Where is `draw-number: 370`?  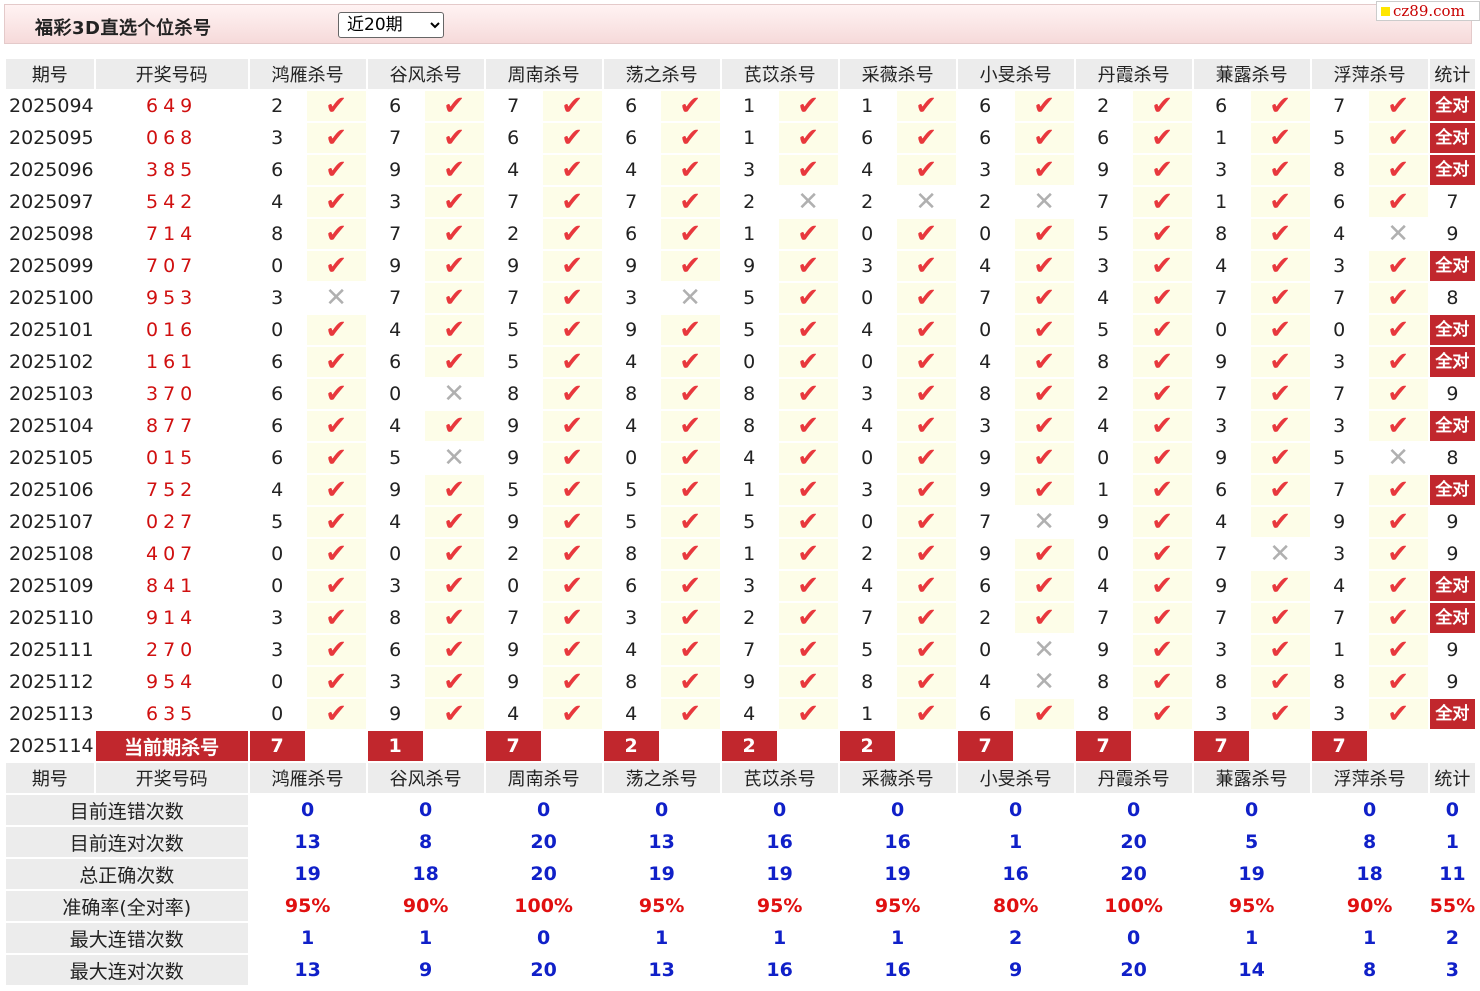 draw-number: 370 is located at coordinates (171, 394).